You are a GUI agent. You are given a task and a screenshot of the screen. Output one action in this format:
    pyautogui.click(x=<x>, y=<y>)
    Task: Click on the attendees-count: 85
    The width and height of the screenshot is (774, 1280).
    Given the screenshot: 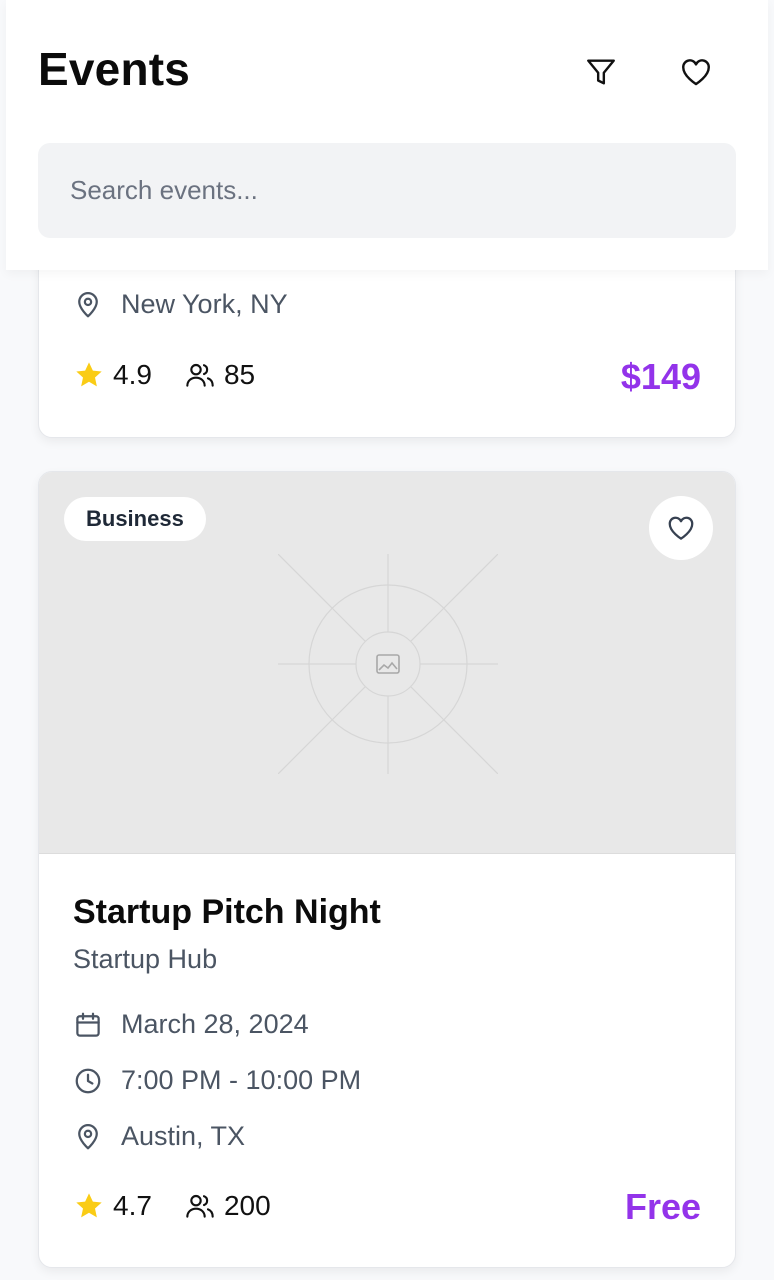 What is the action you would take?
    pyautogui.click(x=239, y=374)
    